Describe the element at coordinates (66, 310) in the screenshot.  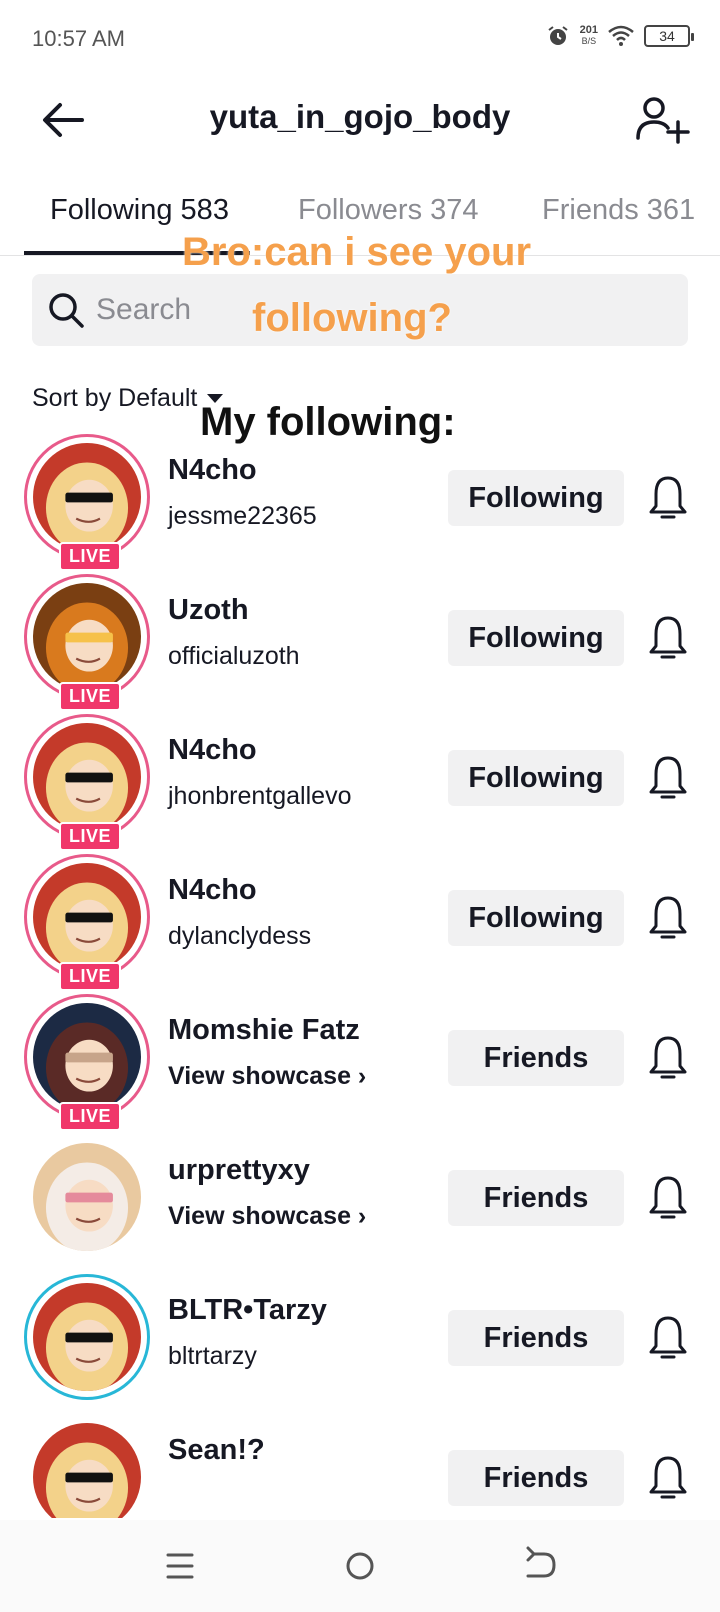
I see `search-icon` at that location.